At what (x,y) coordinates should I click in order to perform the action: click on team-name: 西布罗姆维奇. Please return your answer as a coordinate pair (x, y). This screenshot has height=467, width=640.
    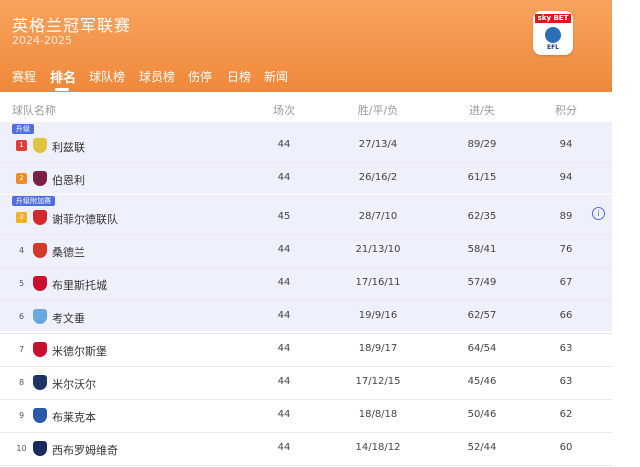
    Looking at the image, I should click on (85, 450).